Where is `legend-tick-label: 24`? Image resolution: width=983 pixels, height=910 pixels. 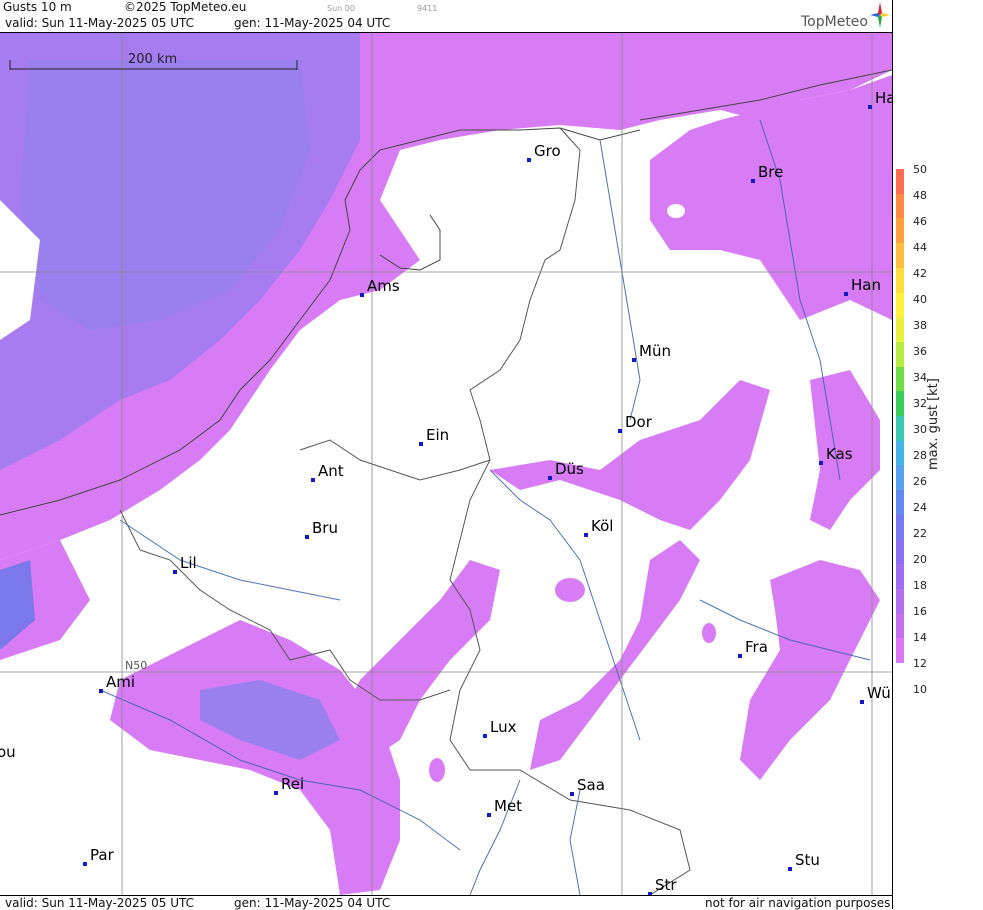 legend-tick-label: 24 is located at coordinates (920, 507).